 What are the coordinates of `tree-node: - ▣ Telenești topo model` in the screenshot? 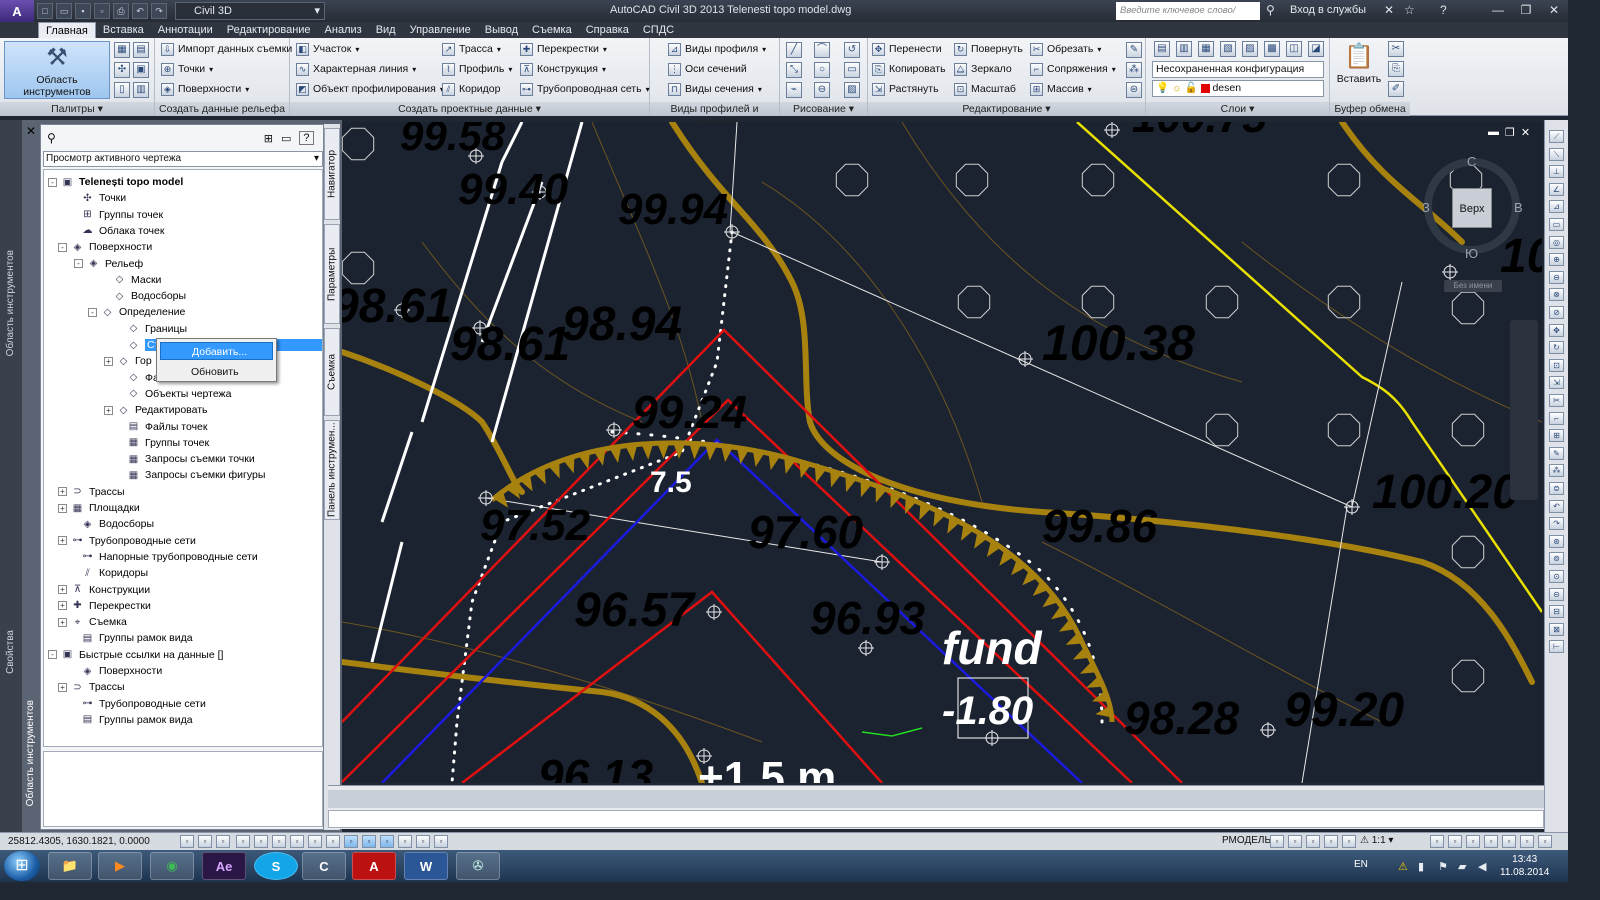 It's located at (115, 182).